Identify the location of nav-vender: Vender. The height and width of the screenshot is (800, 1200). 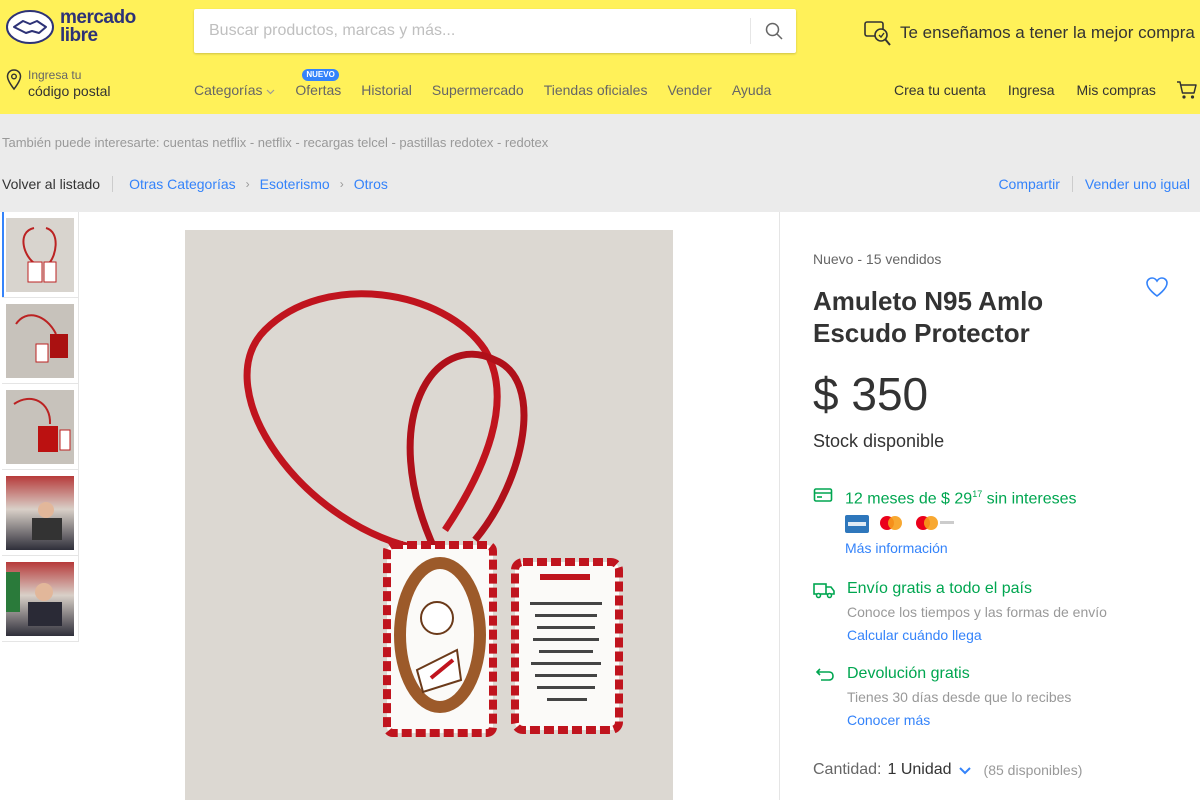
(689, 90).